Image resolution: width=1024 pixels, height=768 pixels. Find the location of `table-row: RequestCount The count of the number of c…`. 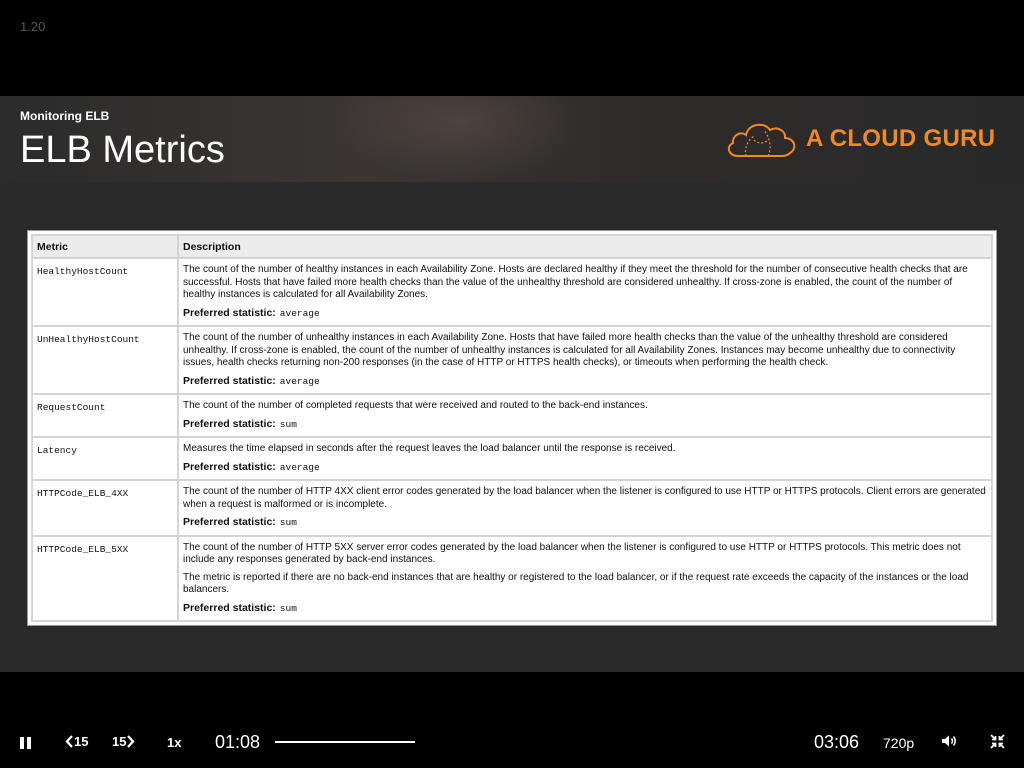

table-row: RequestCount The count of the number of c… is located at coordinates (512, 415).